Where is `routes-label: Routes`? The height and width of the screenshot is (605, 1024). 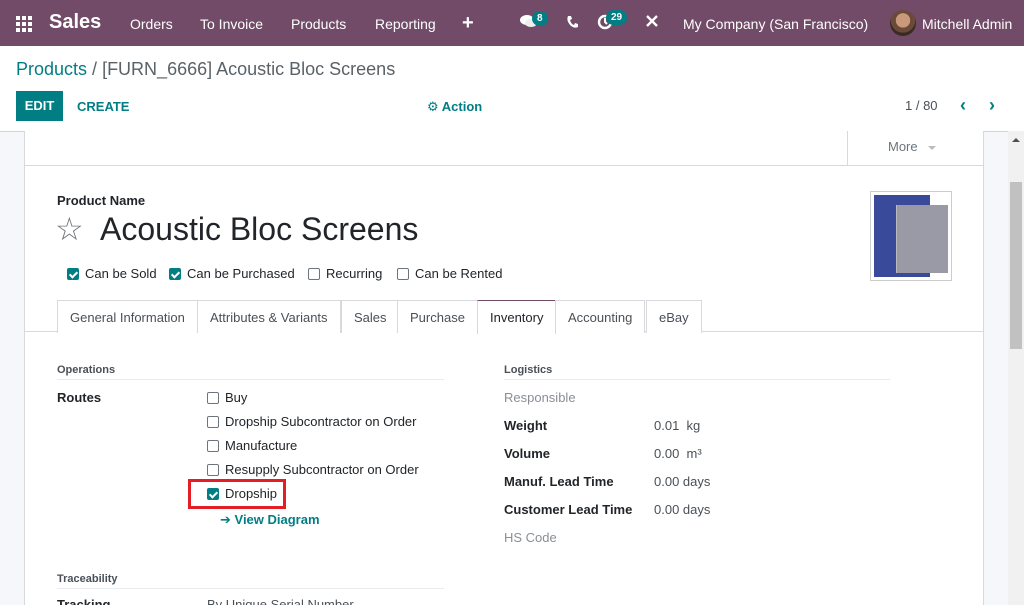 routes-label: Routes is located at coordinates (79, 397).